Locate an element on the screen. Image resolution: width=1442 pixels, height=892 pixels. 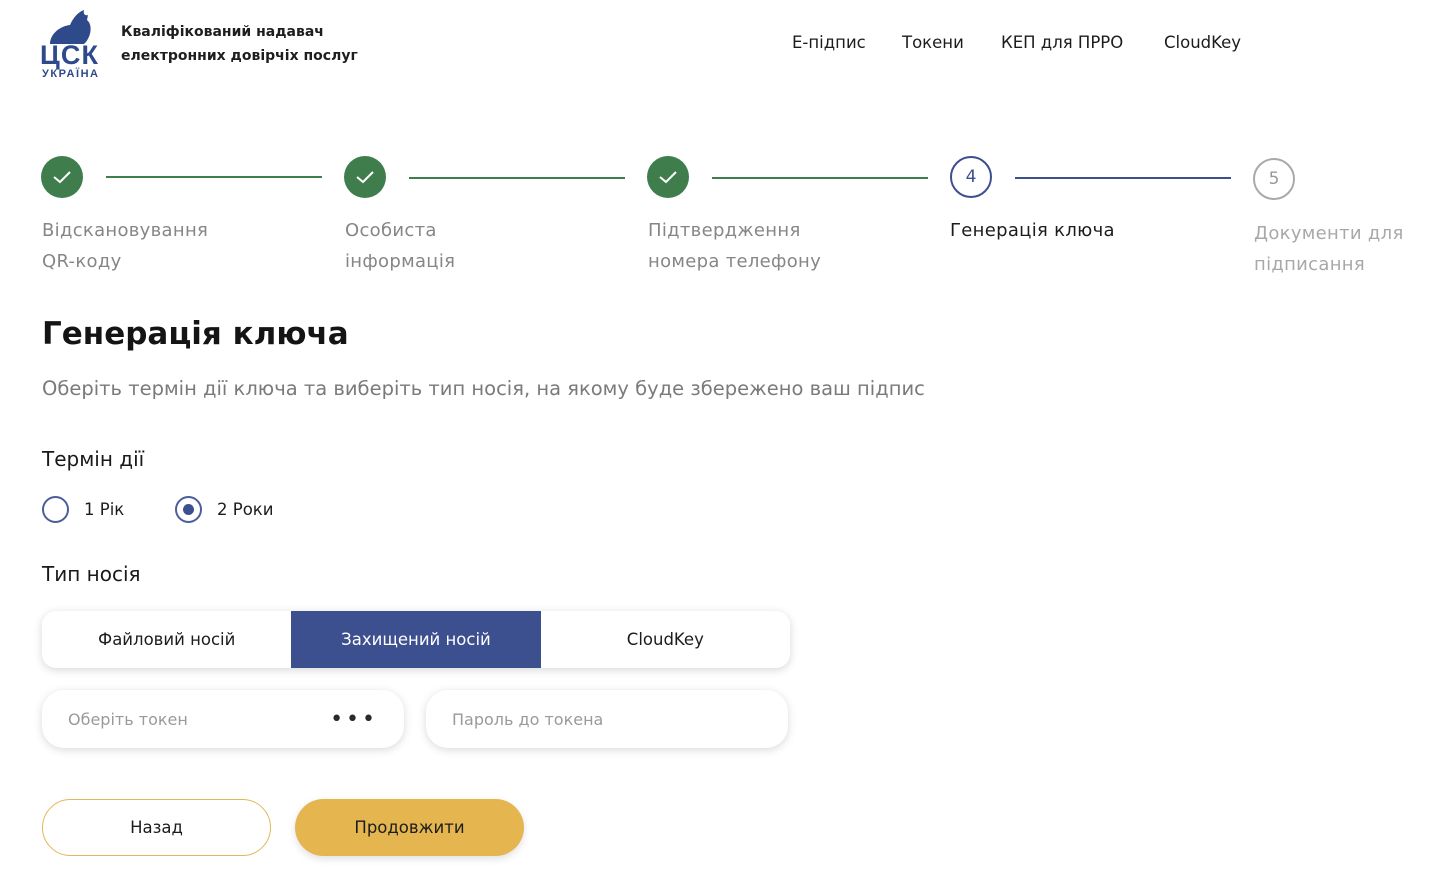
step-2-check-icon is located at coordinates (365, 177).